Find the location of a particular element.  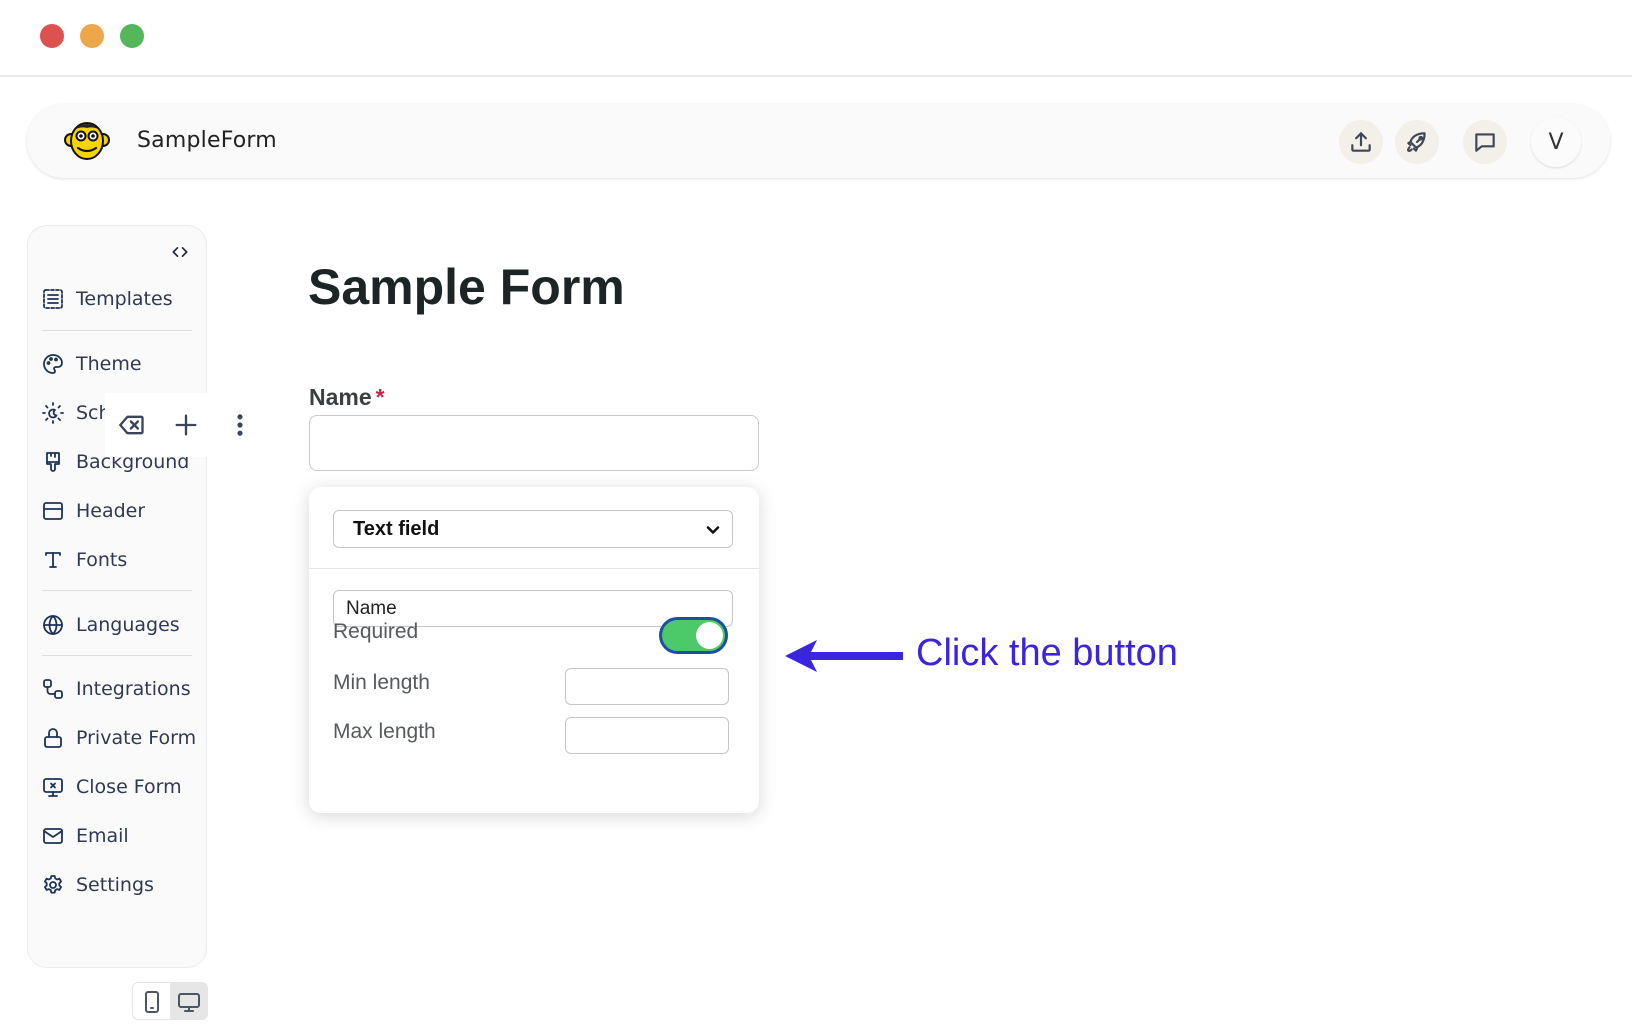

annotation-text: Click the button is located at coordinates (1047, 653).